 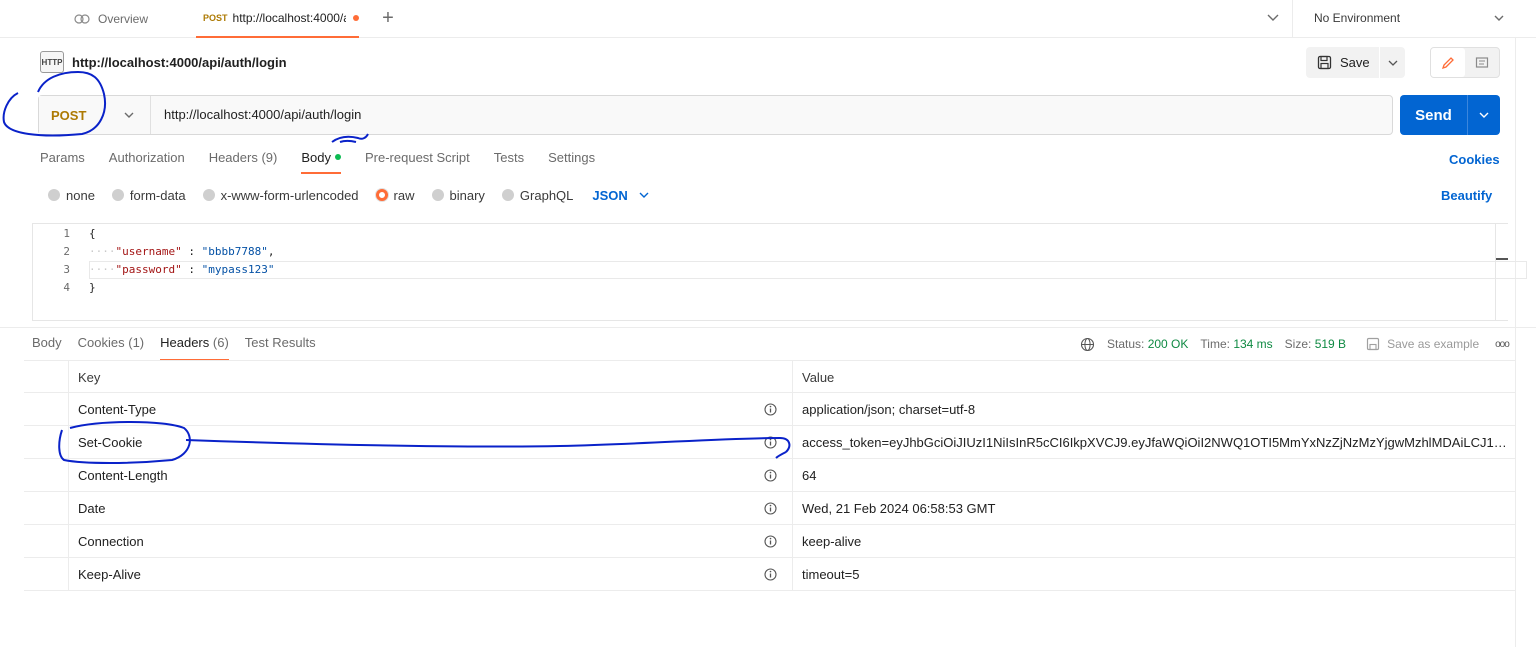 What do you see at coordinates (262, 114) in the screenshot?
I see `url-input: http://localhost:4000/api/auth/login` at bounding box center [262, 114].